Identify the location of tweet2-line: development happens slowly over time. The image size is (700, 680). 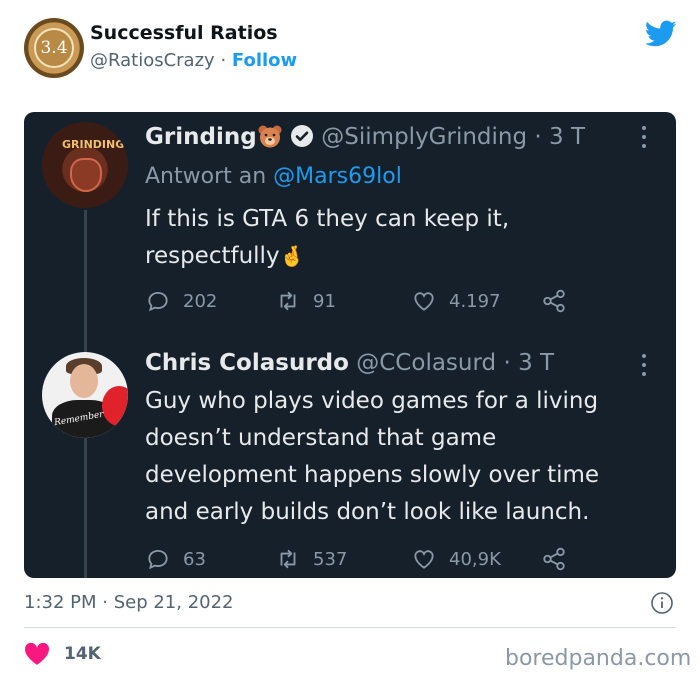
(372, 475).